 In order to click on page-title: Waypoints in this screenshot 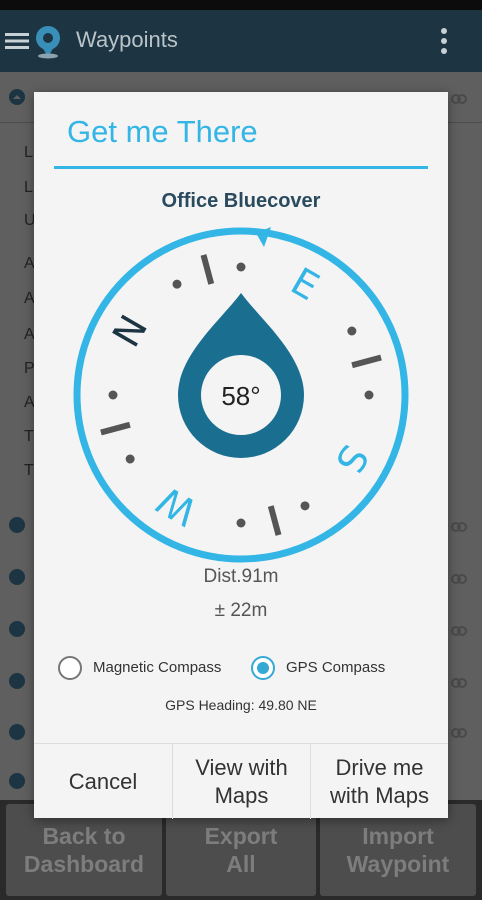, I will do `click(127, 39)`.